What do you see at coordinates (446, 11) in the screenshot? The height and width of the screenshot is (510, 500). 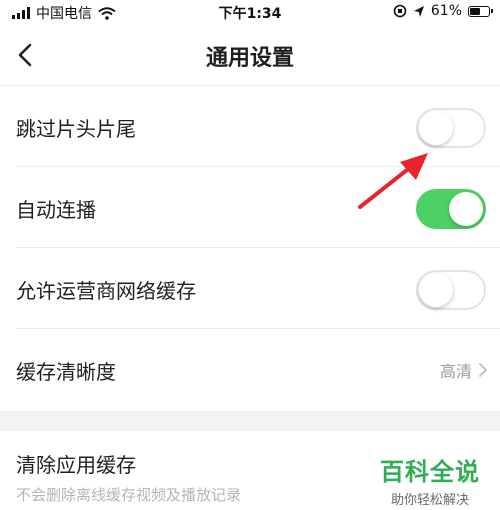 I see `battery-percent: 61%` at bounding box center [446, 11].